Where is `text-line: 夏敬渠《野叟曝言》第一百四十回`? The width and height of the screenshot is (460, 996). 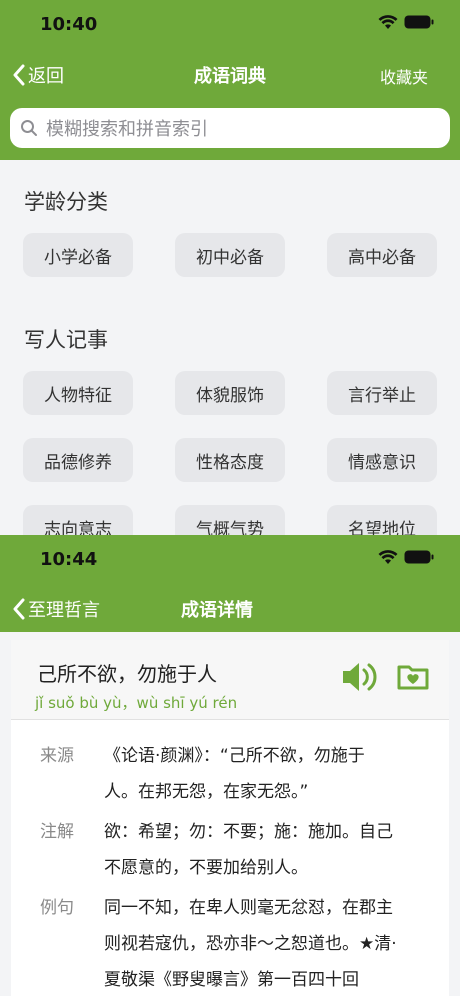
text-line: 夏敬渠《野叟曝言》第一百四十回 is located at coordinates (231, 980).